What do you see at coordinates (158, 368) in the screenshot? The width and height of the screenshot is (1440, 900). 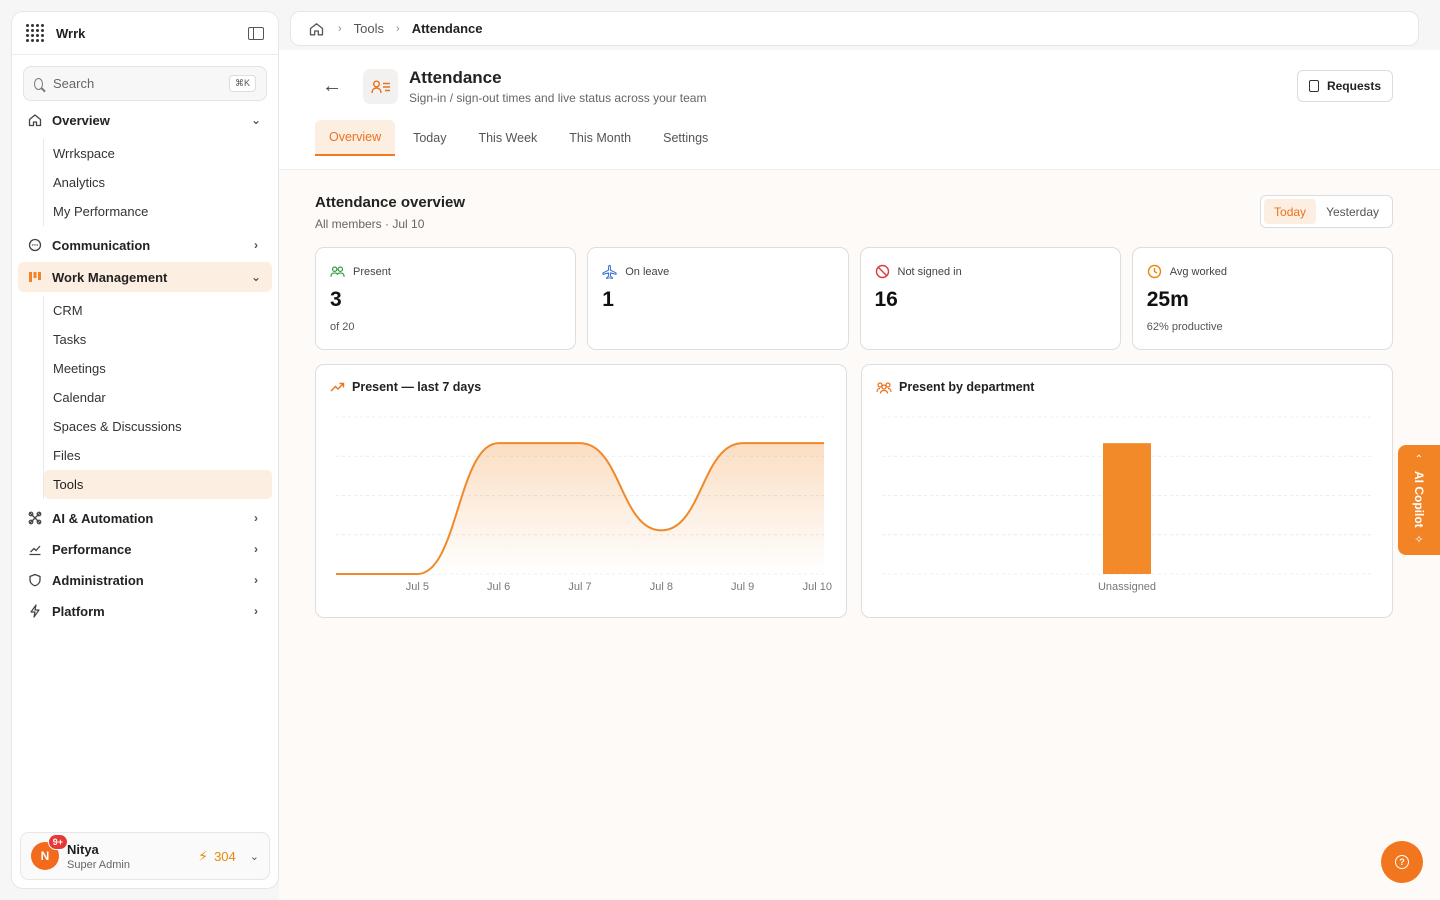 I see `sidebar-item-meetings: Meetings` at bounding box center [158, 368].